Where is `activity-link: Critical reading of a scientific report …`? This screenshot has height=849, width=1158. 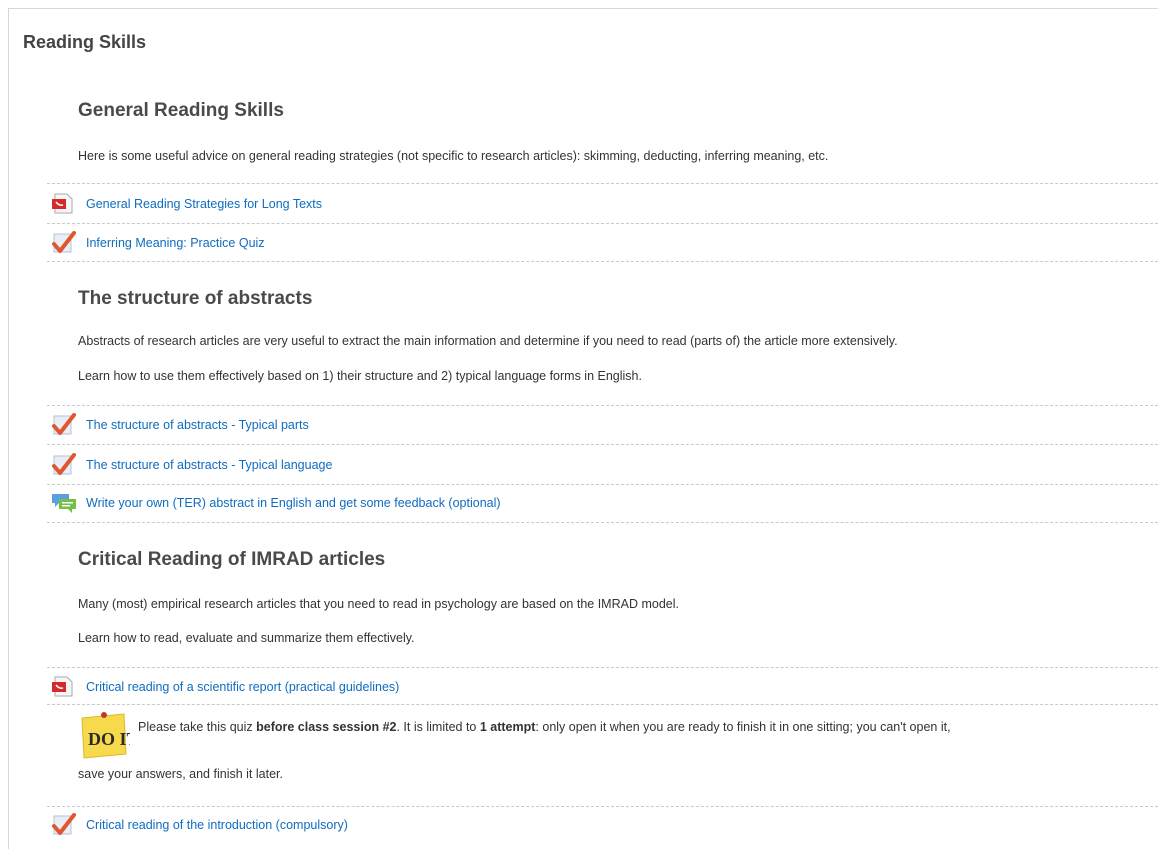 activity-link: Critical reading of a scientific report … is located at coordinates (242, 687).